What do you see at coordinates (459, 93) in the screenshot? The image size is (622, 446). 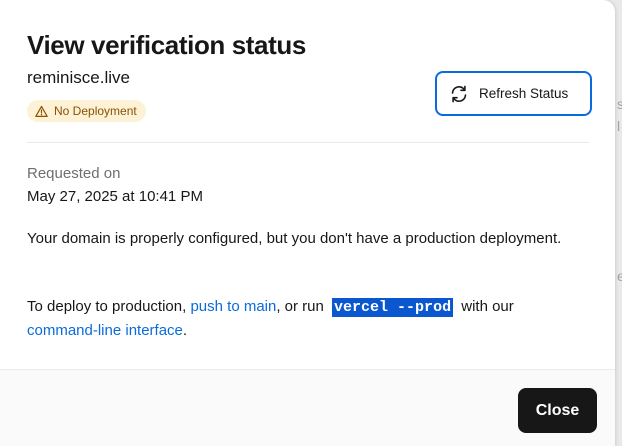 I see `refresh-icon` at bounding box center [459, 93].